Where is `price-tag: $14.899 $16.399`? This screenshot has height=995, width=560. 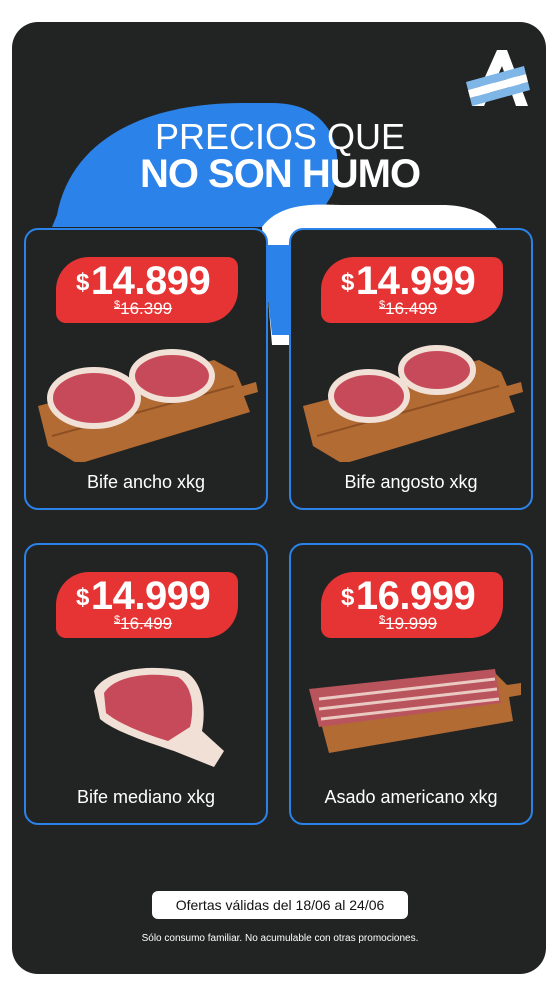 price-tag: $14.899 $16.399 is located at coordinates (147, 290).